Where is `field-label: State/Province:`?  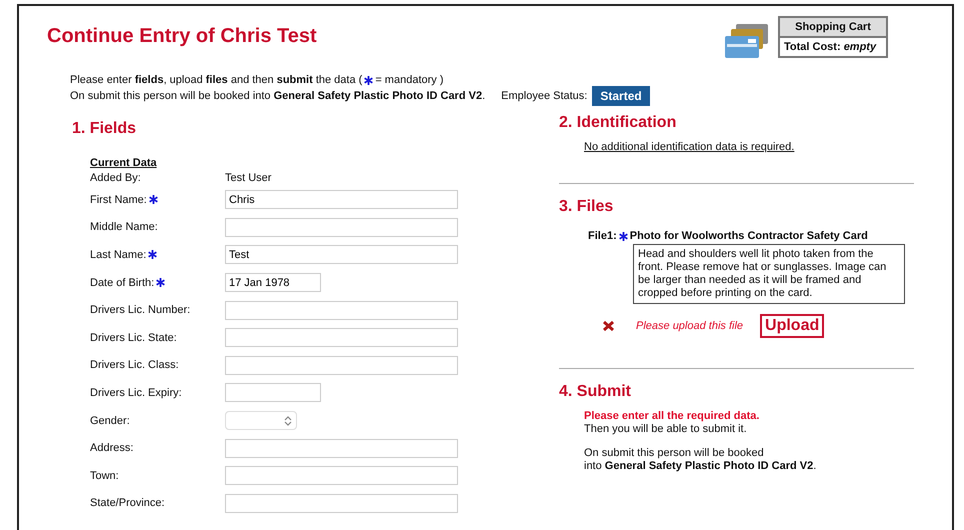
field-label: State/Province: is located at coordinates (127, 503).